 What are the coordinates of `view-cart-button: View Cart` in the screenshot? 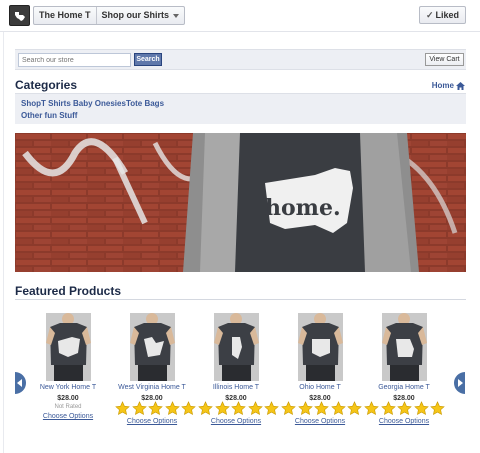 It's located at (444, 59).